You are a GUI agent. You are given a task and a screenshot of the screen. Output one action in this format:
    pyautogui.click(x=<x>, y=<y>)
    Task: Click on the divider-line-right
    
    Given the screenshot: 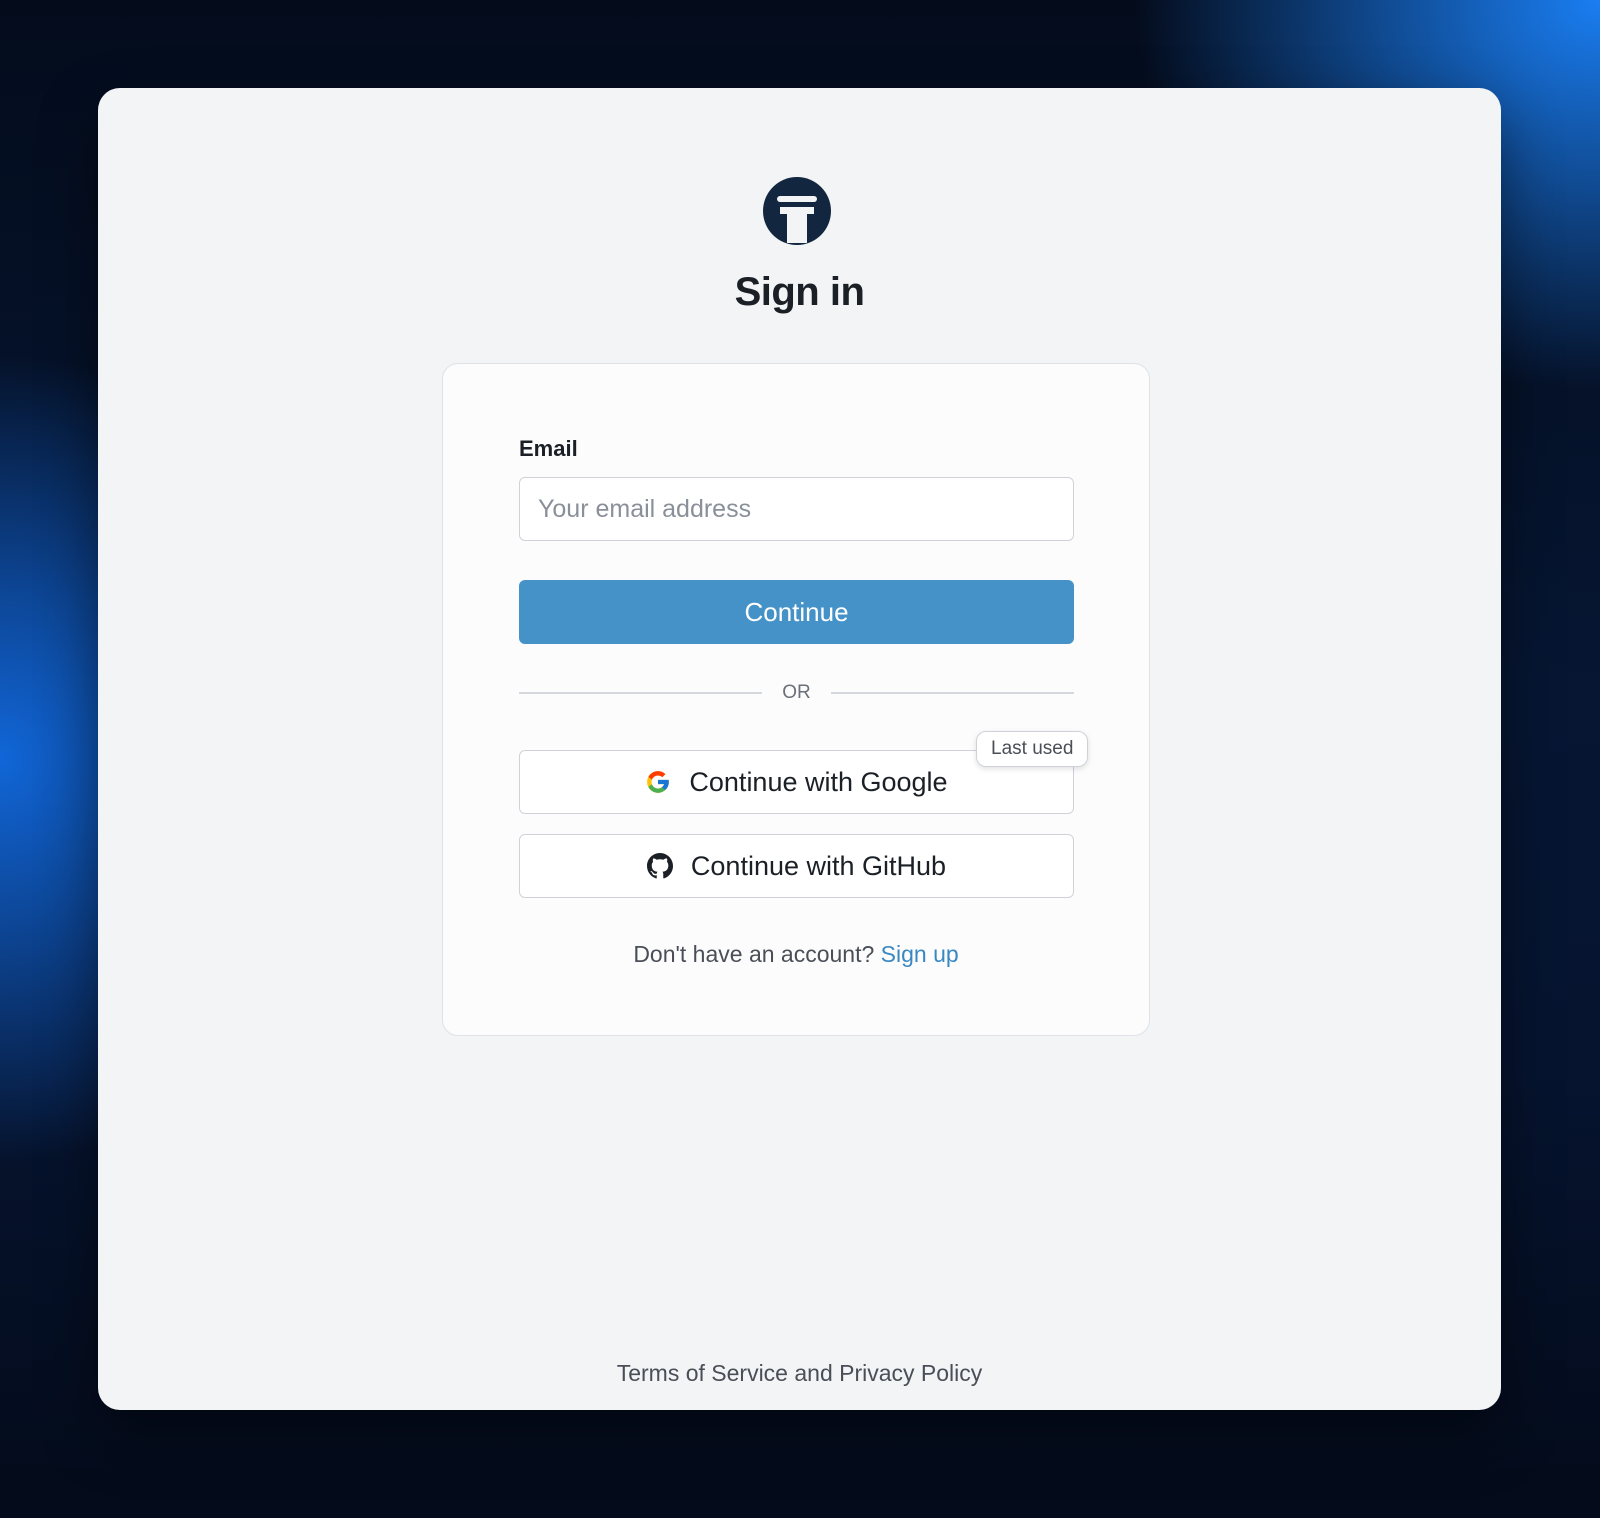 What is the action you would take?
    pyautogui.click(x=952, y=693)
    